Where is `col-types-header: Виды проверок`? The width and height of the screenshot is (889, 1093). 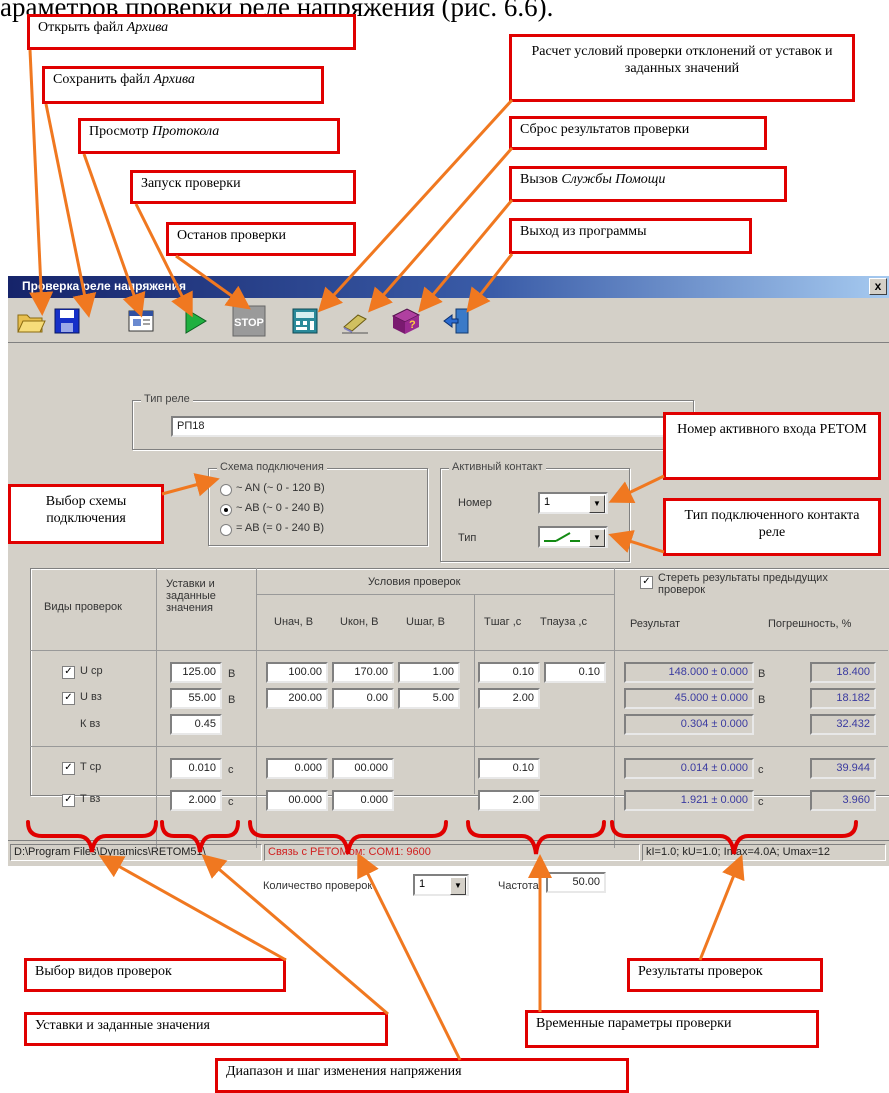
col-types-header: Виды проверок is located at coordinates (83, 607).